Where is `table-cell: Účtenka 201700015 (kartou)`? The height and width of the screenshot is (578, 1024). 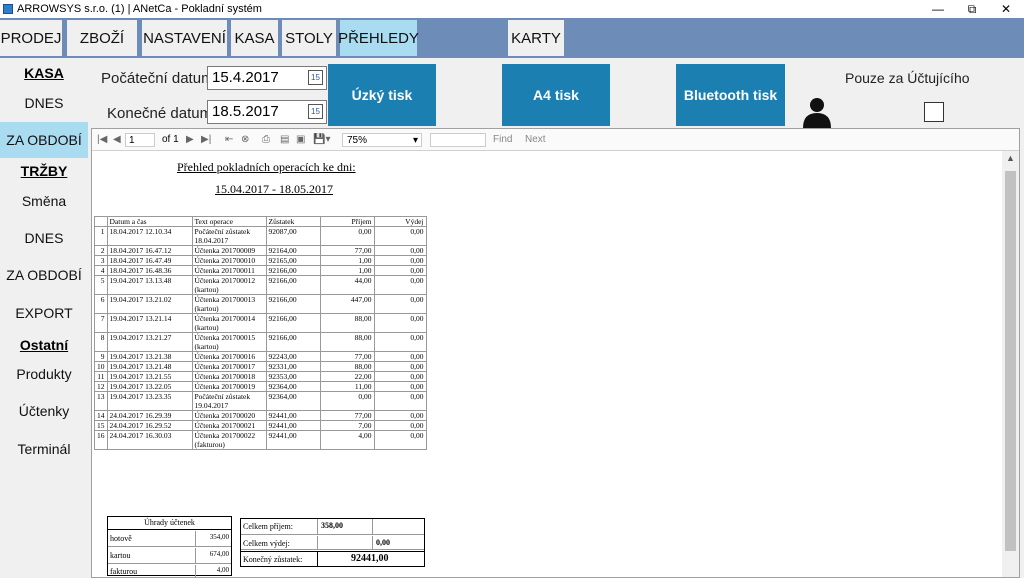 table-cell: Účtenka 201700015 (kartou) is located at coordinates (229, 342).